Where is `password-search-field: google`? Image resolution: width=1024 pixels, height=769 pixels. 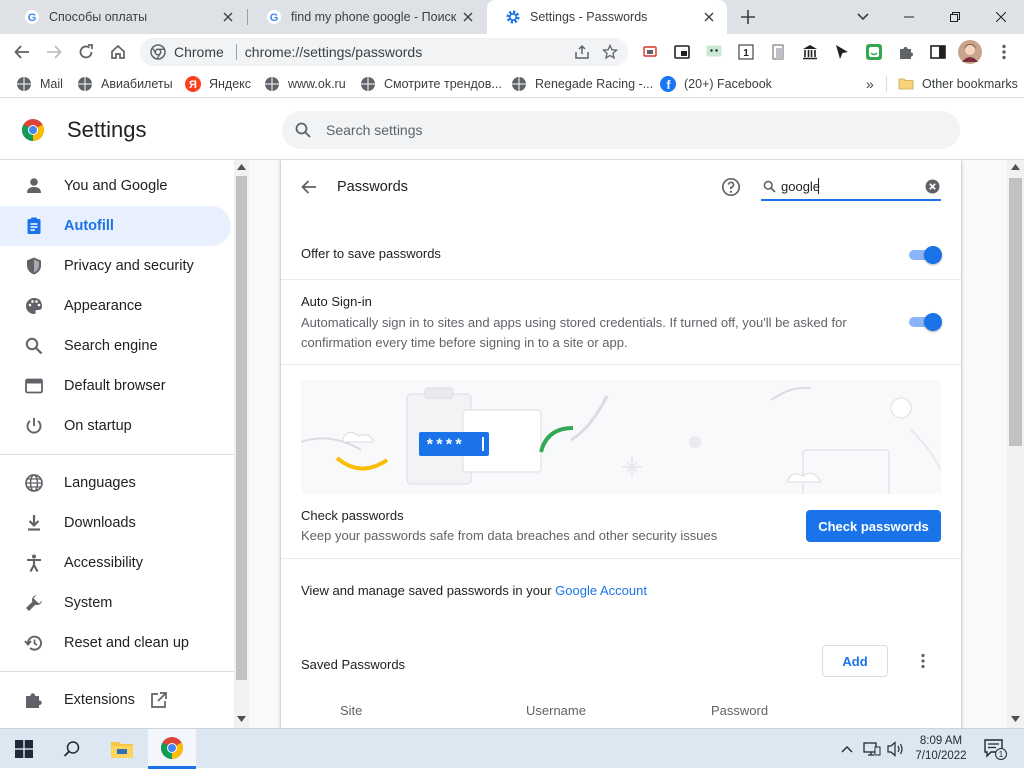 password-search-field: google is located at coordinates (851, 187).